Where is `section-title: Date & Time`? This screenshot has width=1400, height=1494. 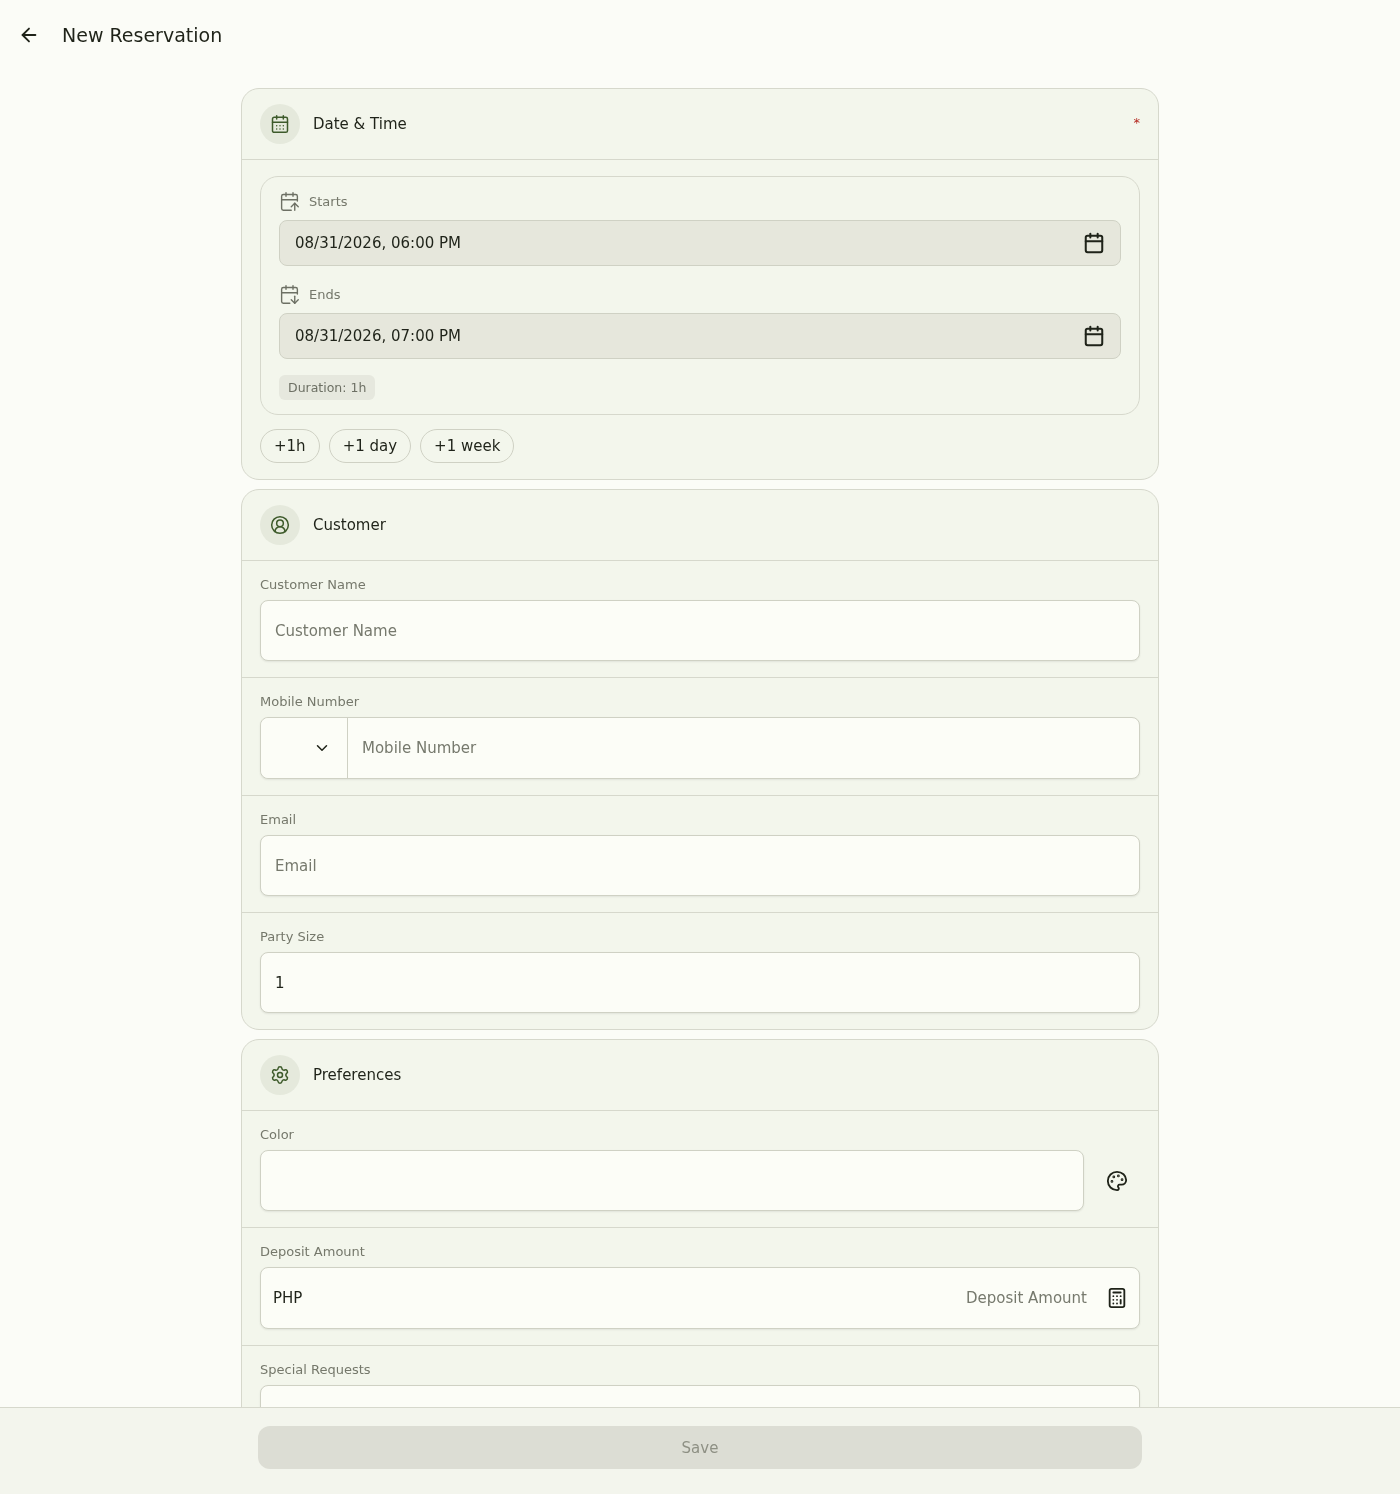 section-title: Date & Time is located at coordinates (360, 124).